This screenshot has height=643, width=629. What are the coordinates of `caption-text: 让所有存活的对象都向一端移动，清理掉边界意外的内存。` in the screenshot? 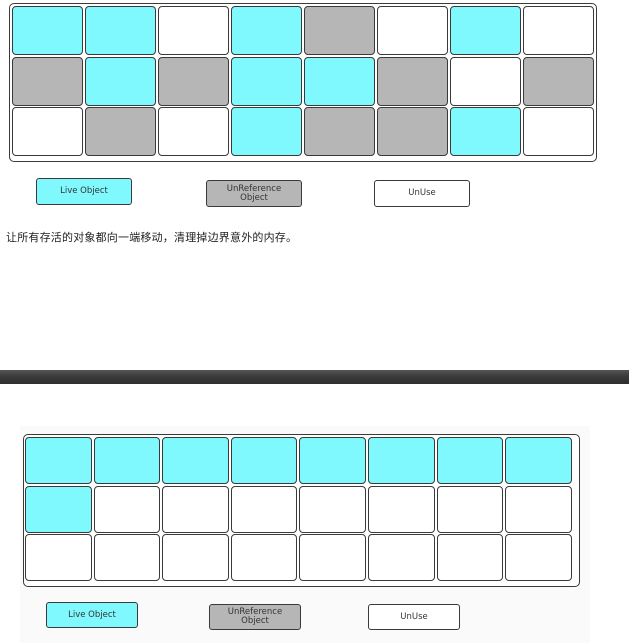 It's located at (152, 237).